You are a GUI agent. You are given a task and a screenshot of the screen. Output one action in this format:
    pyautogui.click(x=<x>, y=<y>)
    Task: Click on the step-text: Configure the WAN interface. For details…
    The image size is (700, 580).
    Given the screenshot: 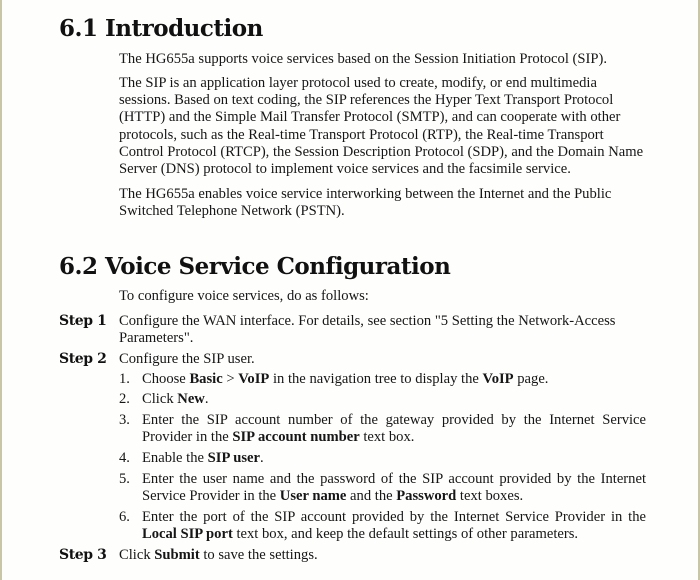 What is the action you would take?
    pyautogui.click(x=367, y=330)
    